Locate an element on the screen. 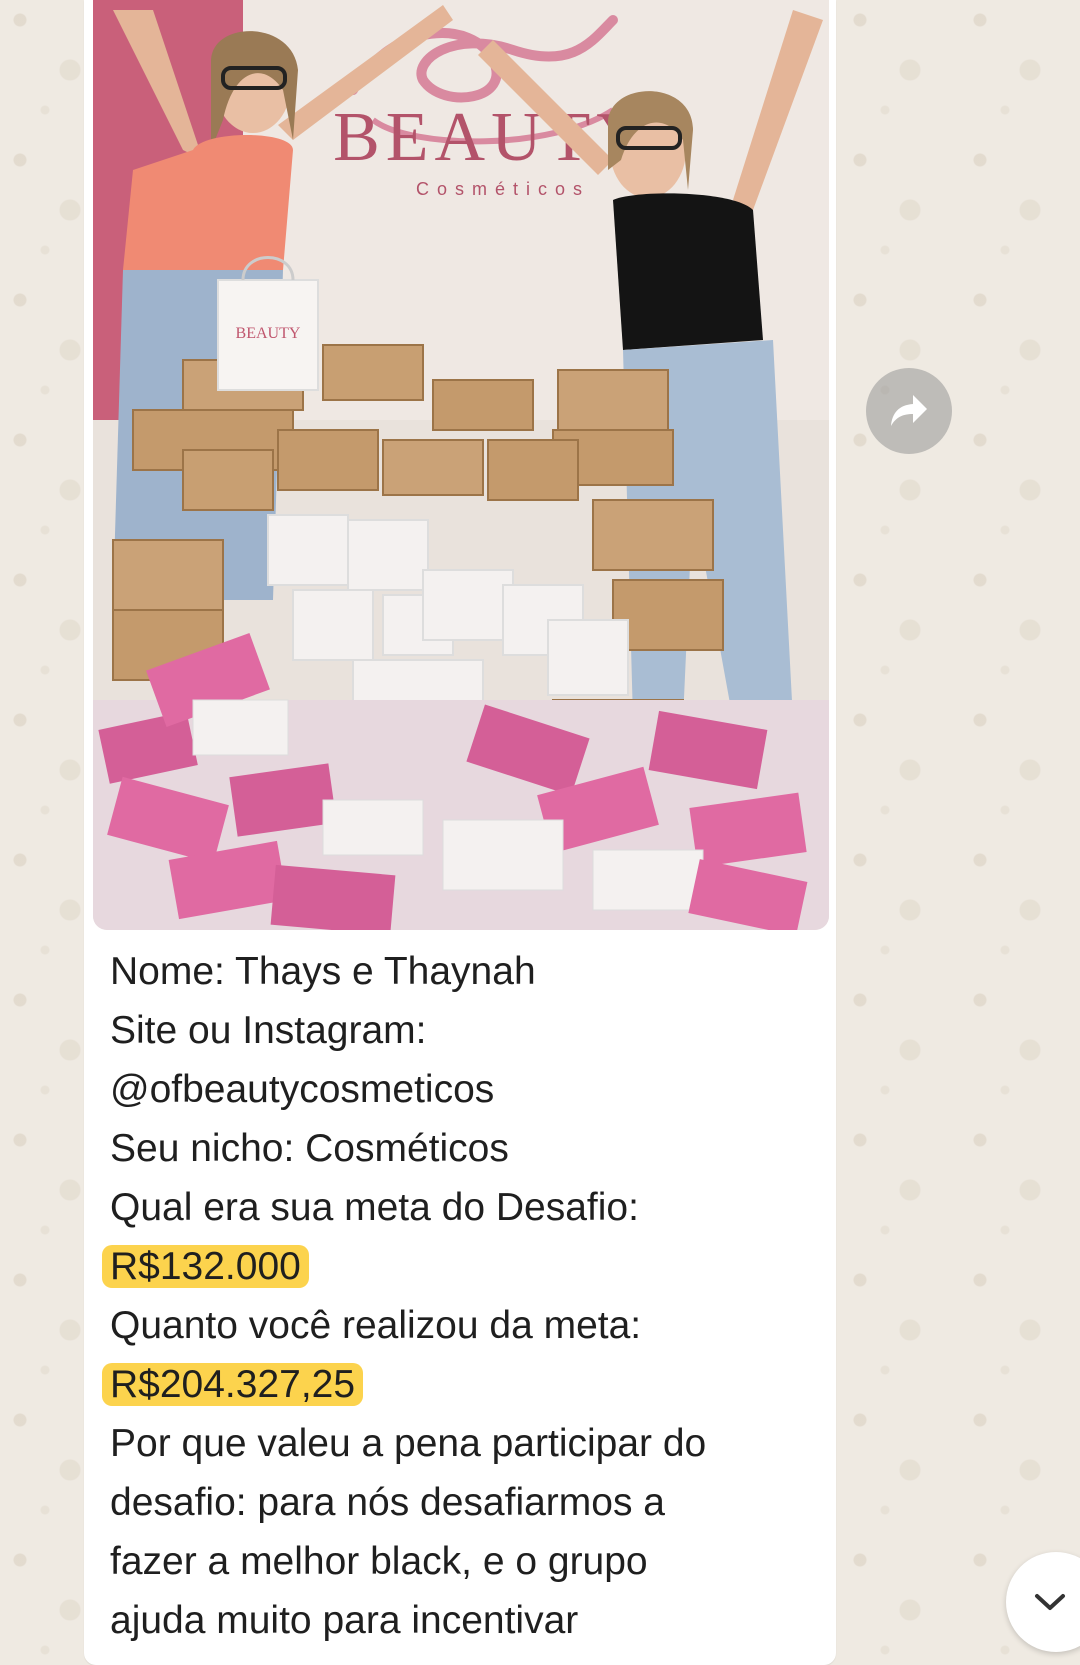 The image size is (1080, 1665). caption-reason-2: desafio: para nós desafiarmos a is located at coordinates (387, 1502).